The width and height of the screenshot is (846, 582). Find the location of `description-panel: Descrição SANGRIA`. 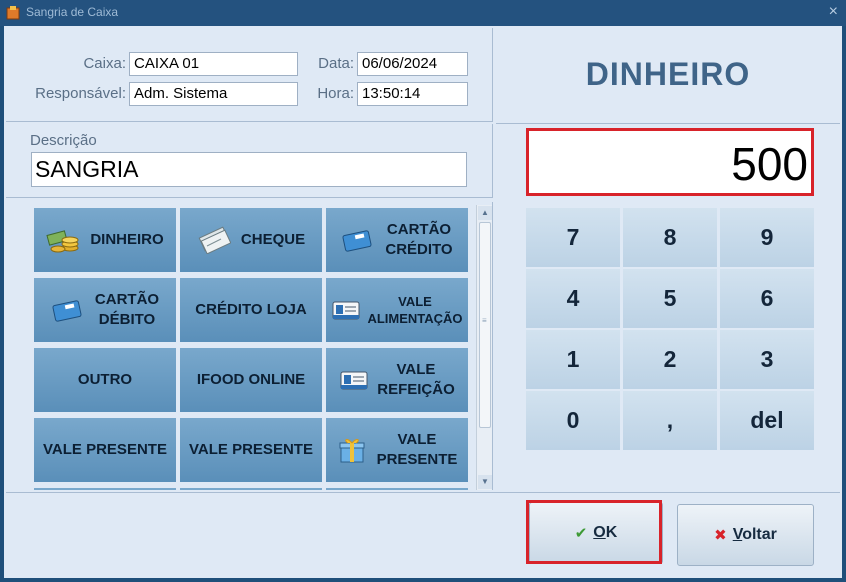

description-panel: Descrição SANGRIA is located at coordinates (249, 161).